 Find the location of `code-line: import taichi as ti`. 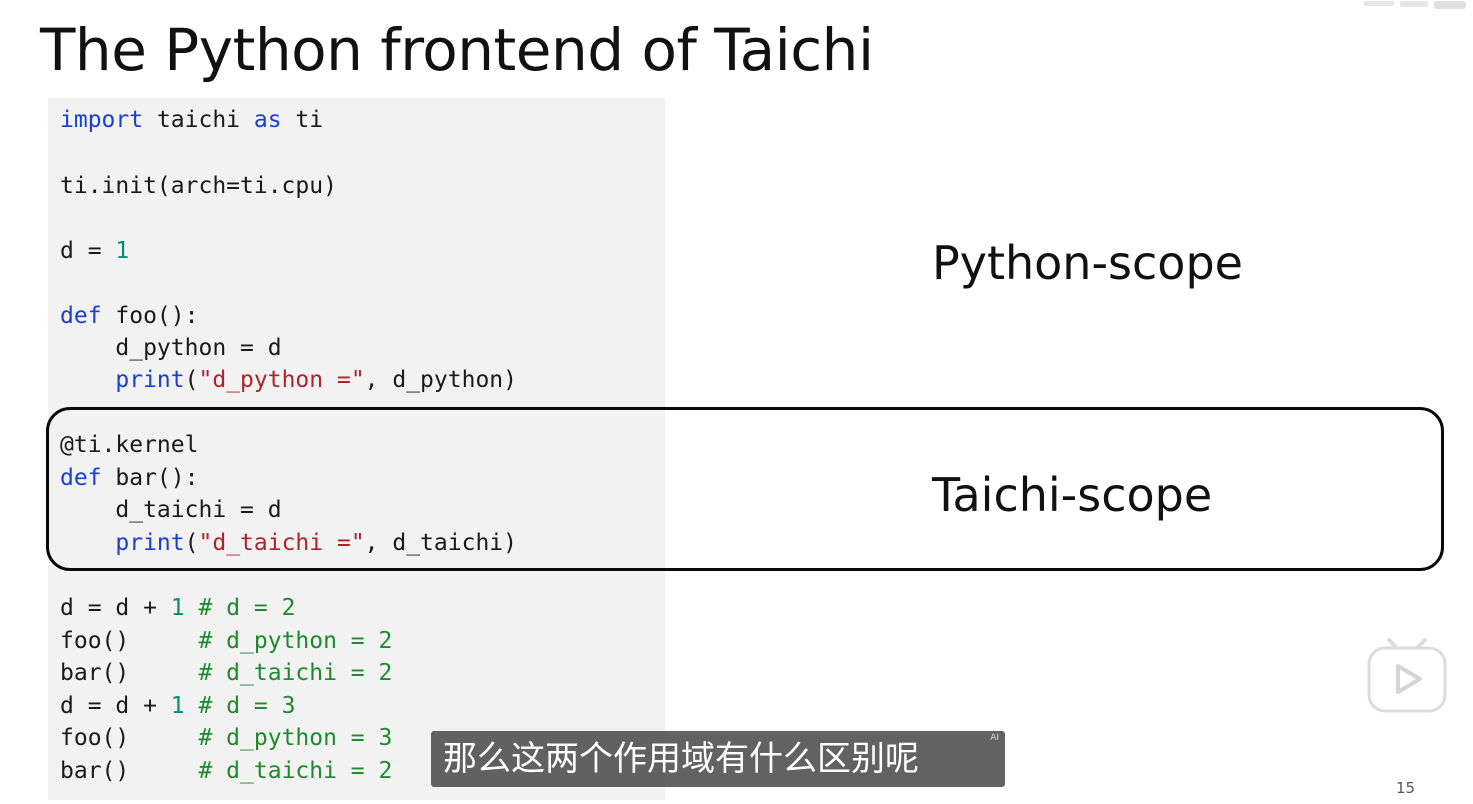

code-line: import taichi as ti is located at coordinates (191, 120).